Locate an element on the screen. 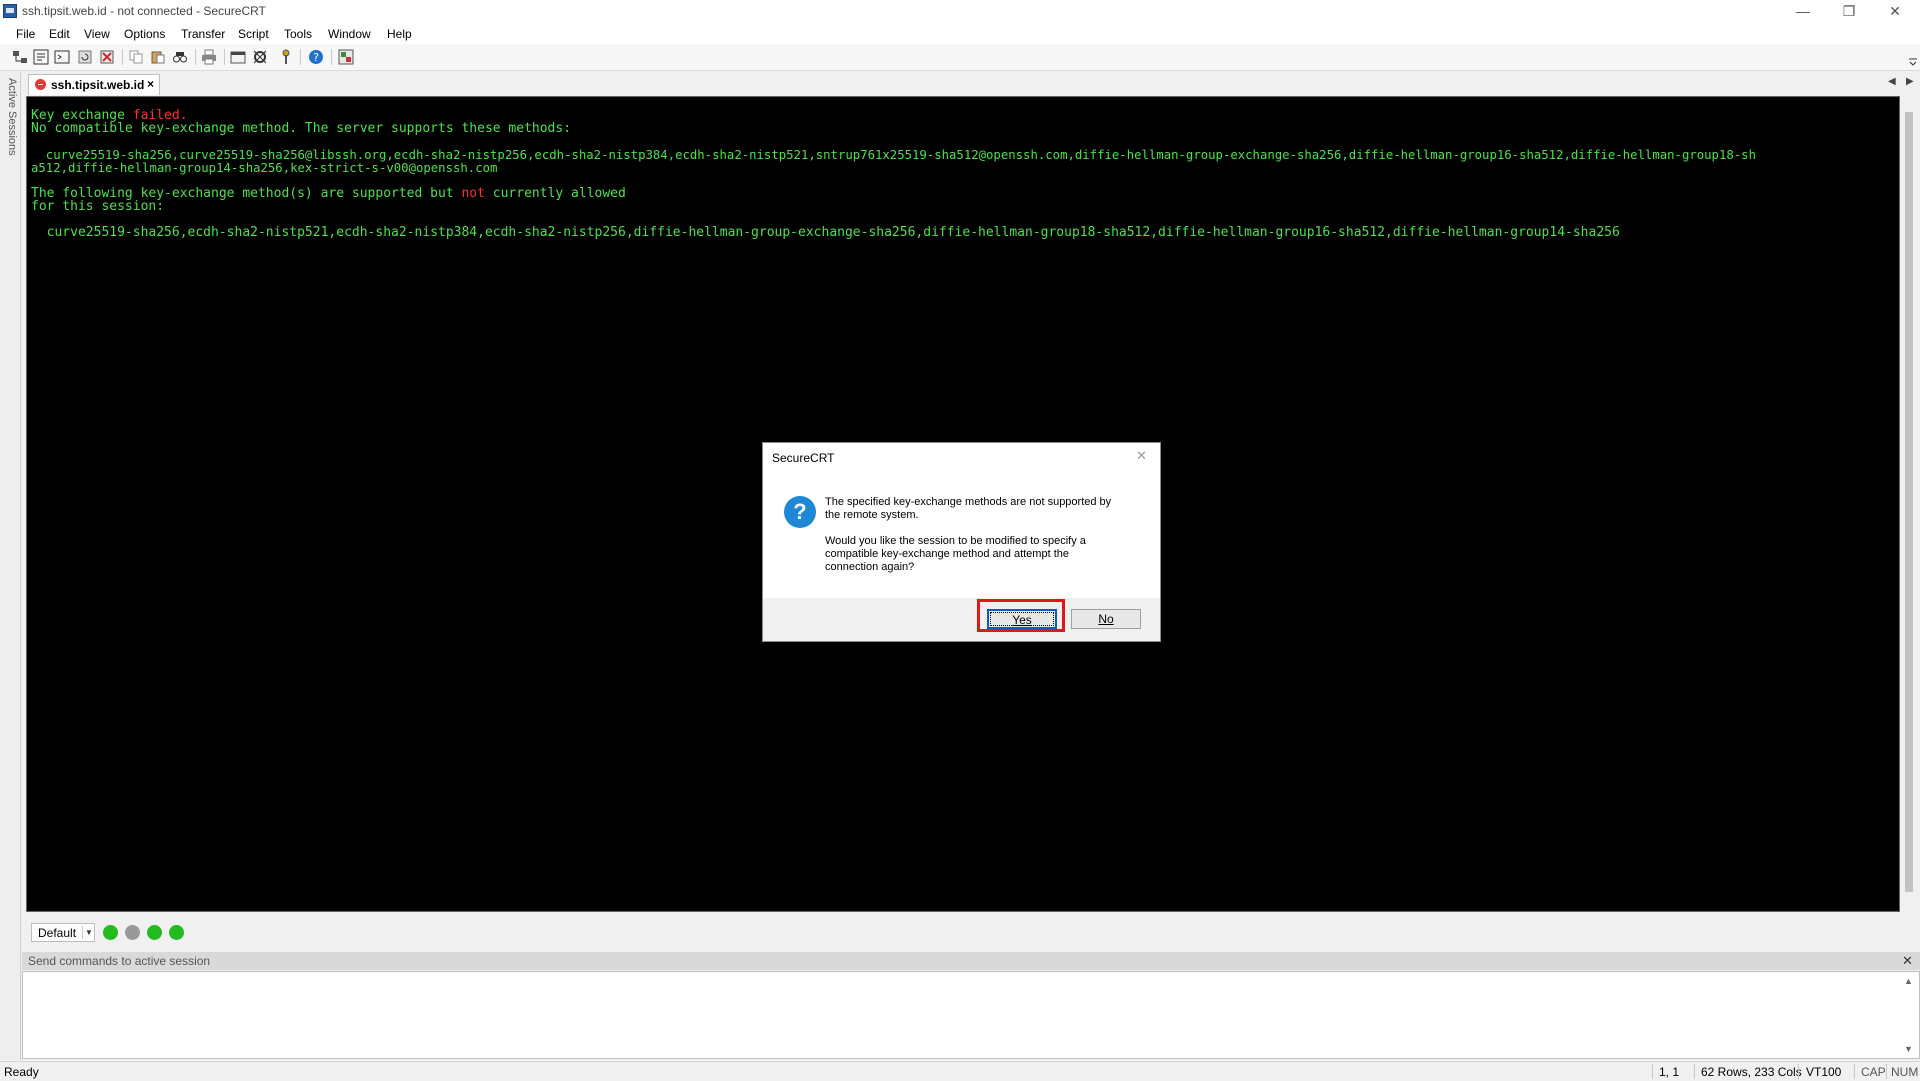 The height and width of the screenshot is (1081, 1920). scrollbar-thumb is located at coordinates (1909, 502).